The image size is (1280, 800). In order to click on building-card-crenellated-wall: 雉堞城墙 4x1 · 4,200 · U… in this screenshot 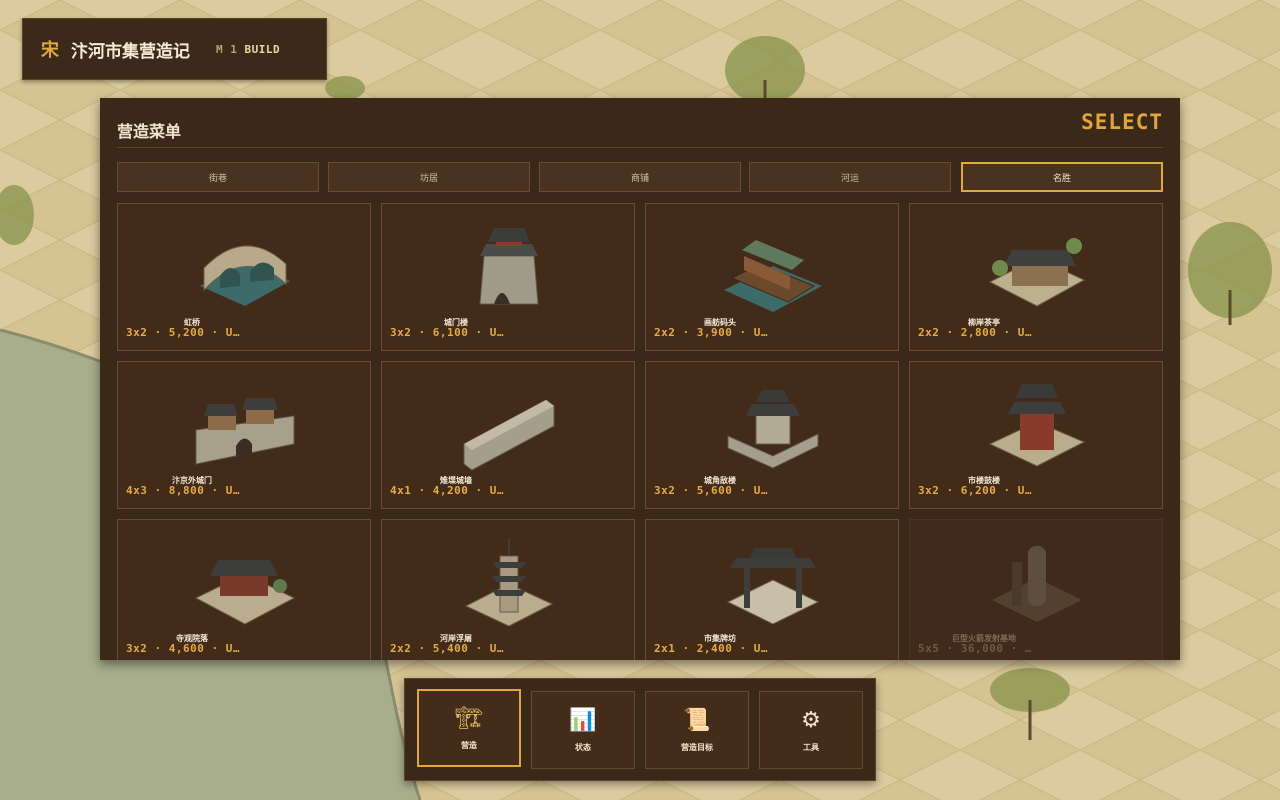, I will do `click(508, 435)`.